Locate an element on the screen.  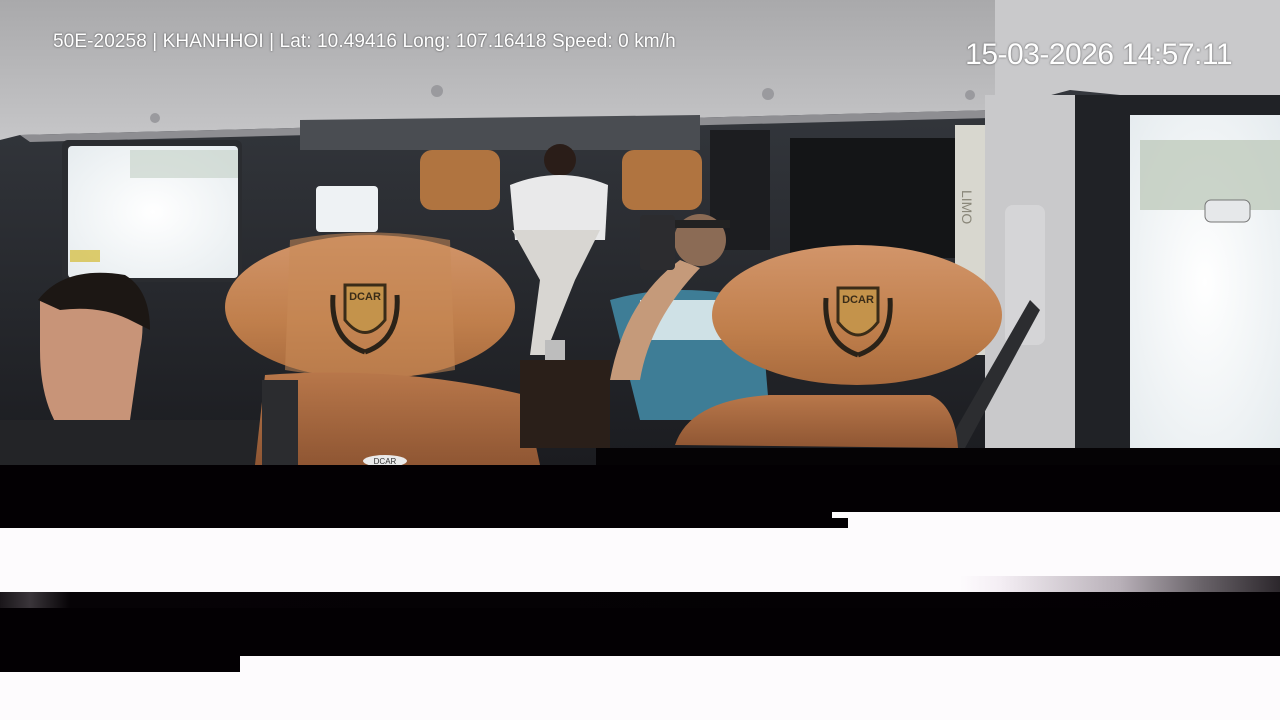
side-panel-text: LIMO is located at coordinates (967, 207).